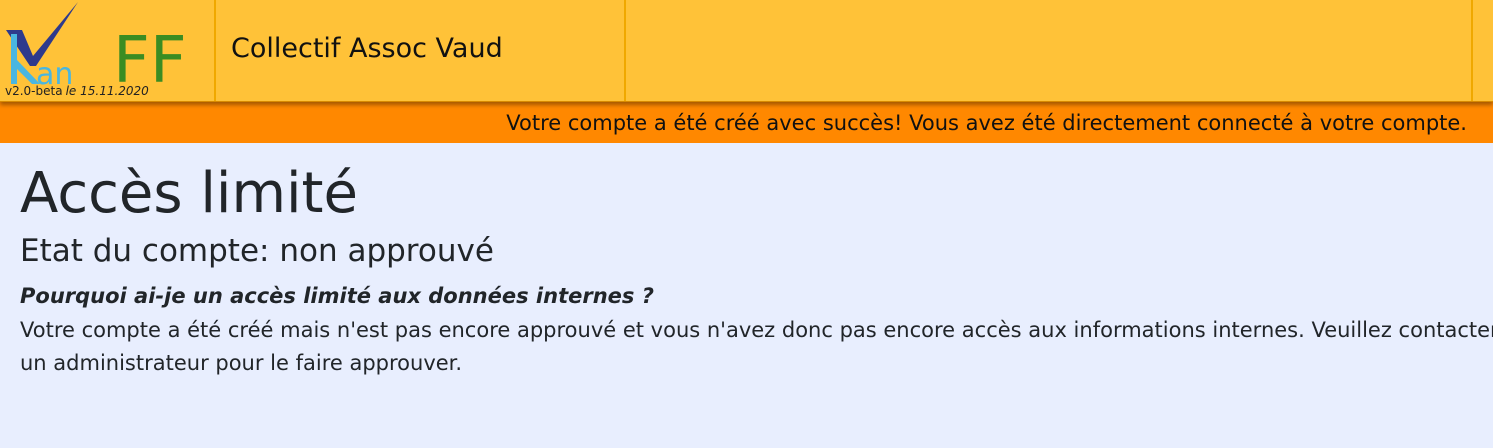  Describe the element at coordinates (150, 56) in the screenshot. I see `logo-ff-text: FF` at that location.